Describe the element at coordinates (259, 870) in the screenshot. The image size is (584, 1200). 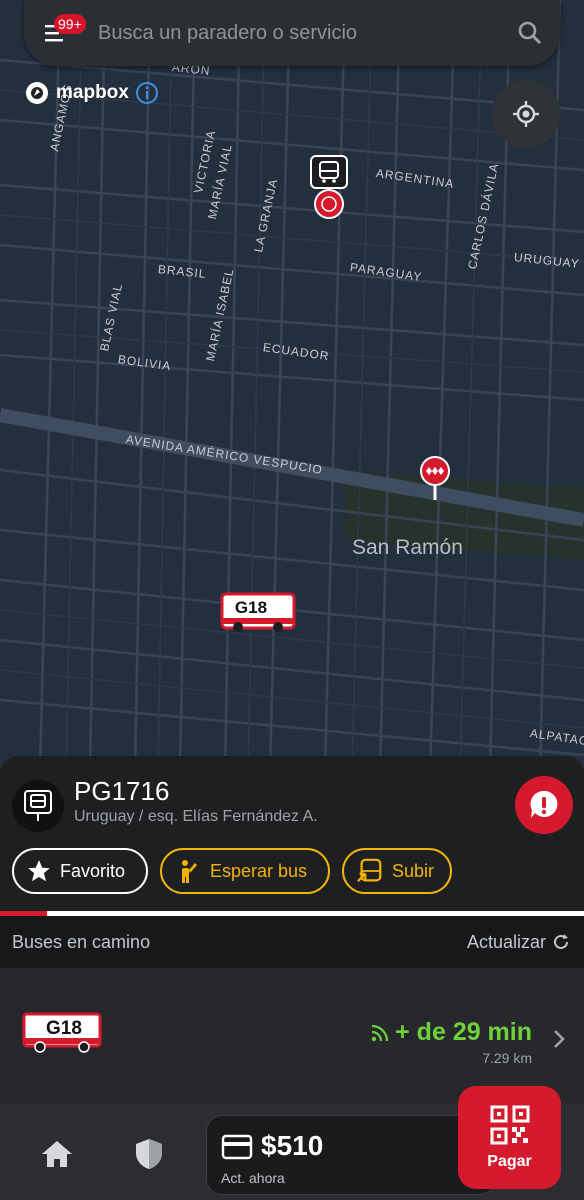
I see `wait-bus-label: Esperar bus` at that location.